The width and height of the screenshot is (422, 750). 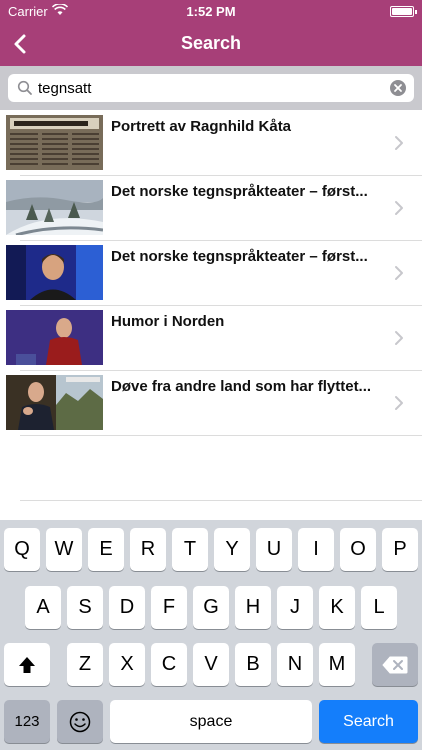 What do you see at coordinates (201, 126) in the screenshot?
I see `result-title: Portrett av Ragnhild Kåta` at bounding box center [201, 126].